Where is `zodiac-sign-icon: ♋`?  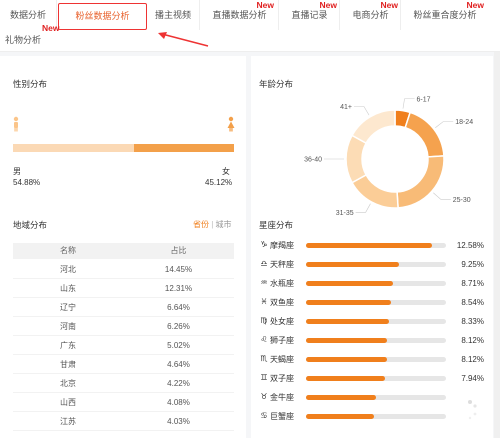 zodiac-sign-icon: ♋ is located at coordinates (264, 415).